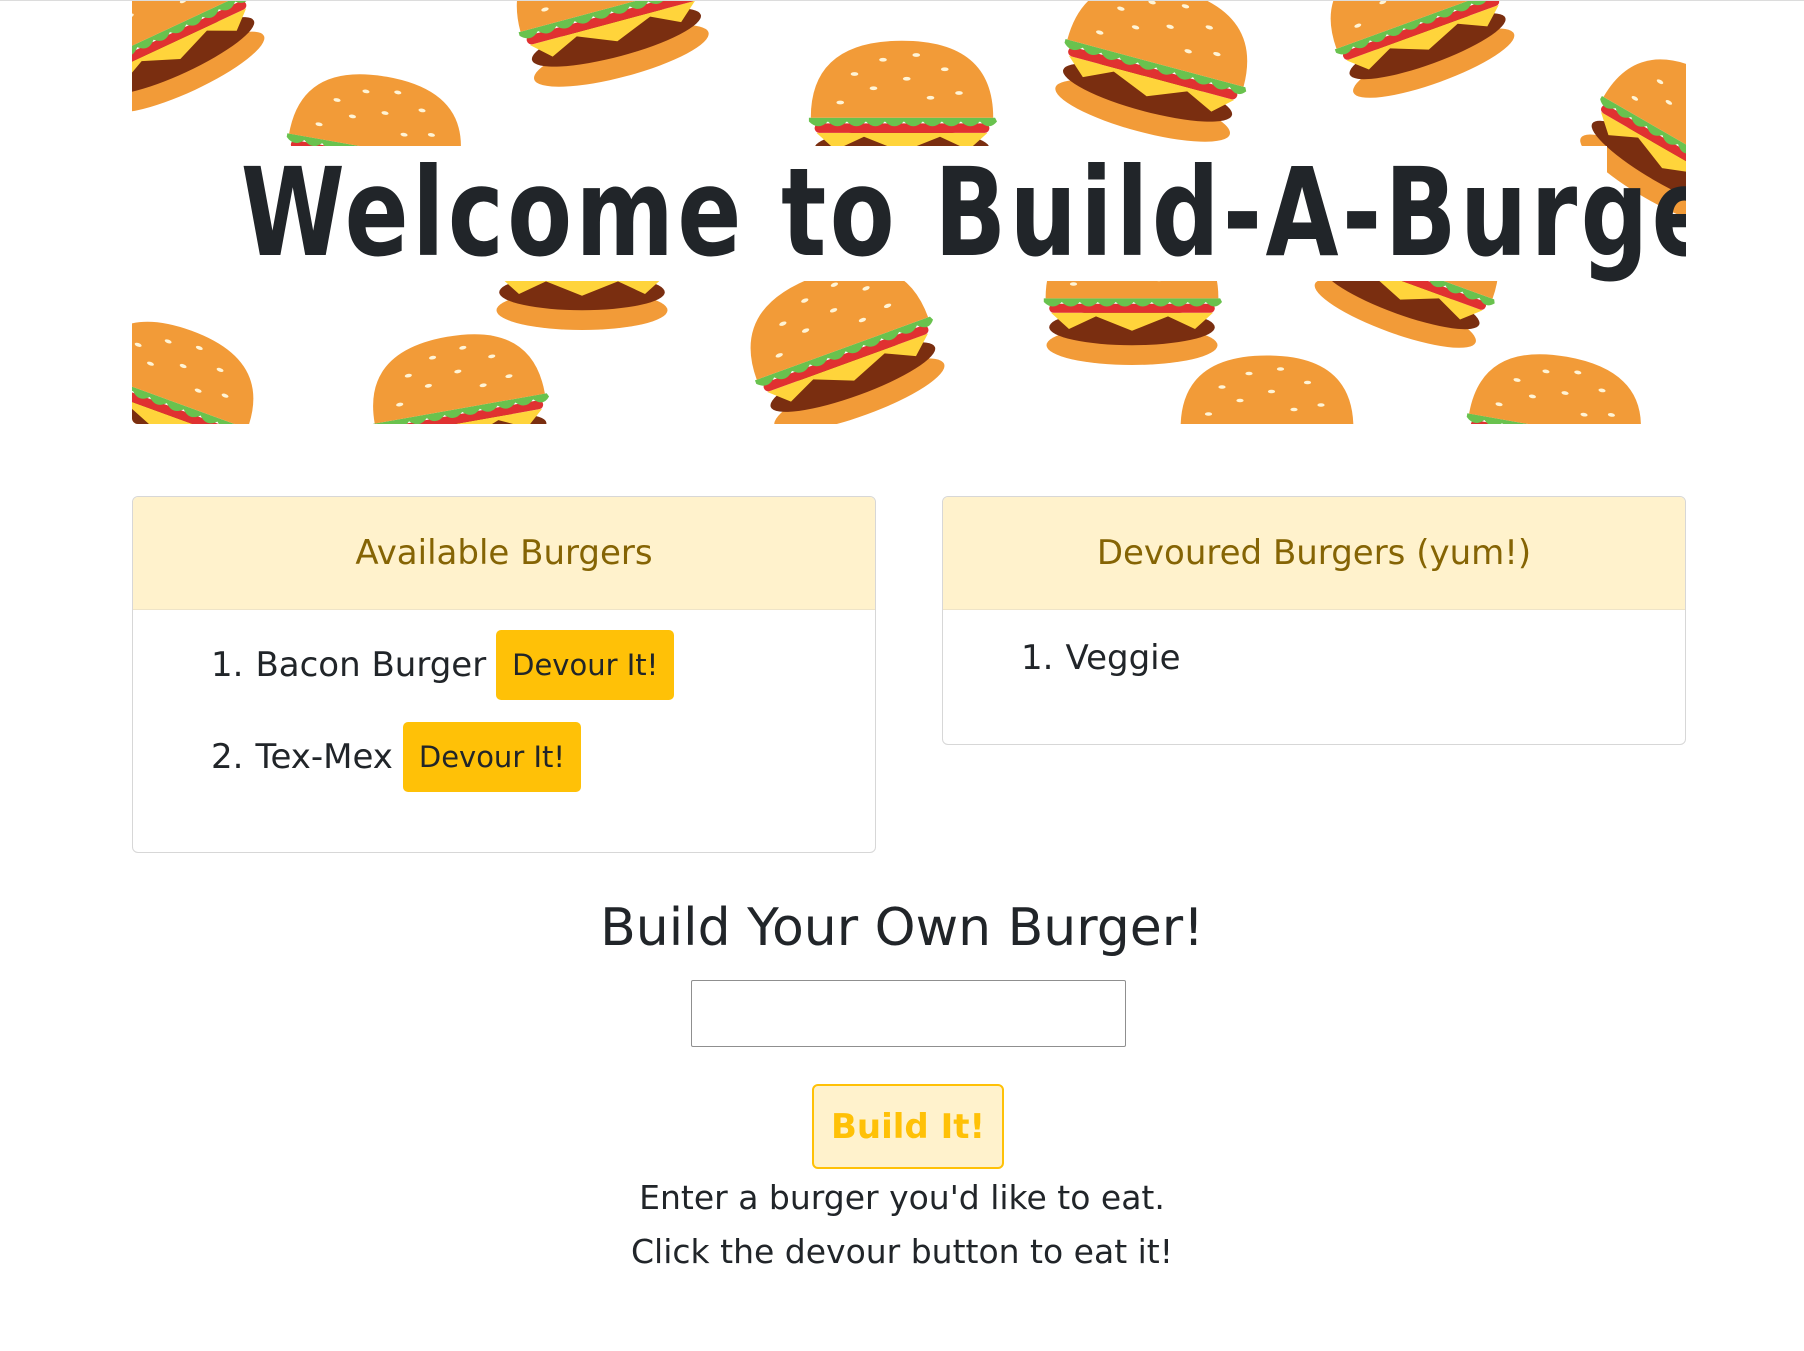 This screenshot has height=1351, width=1804. I want to click on build-heading: Build Your Own Burger!, so click(902, 928).